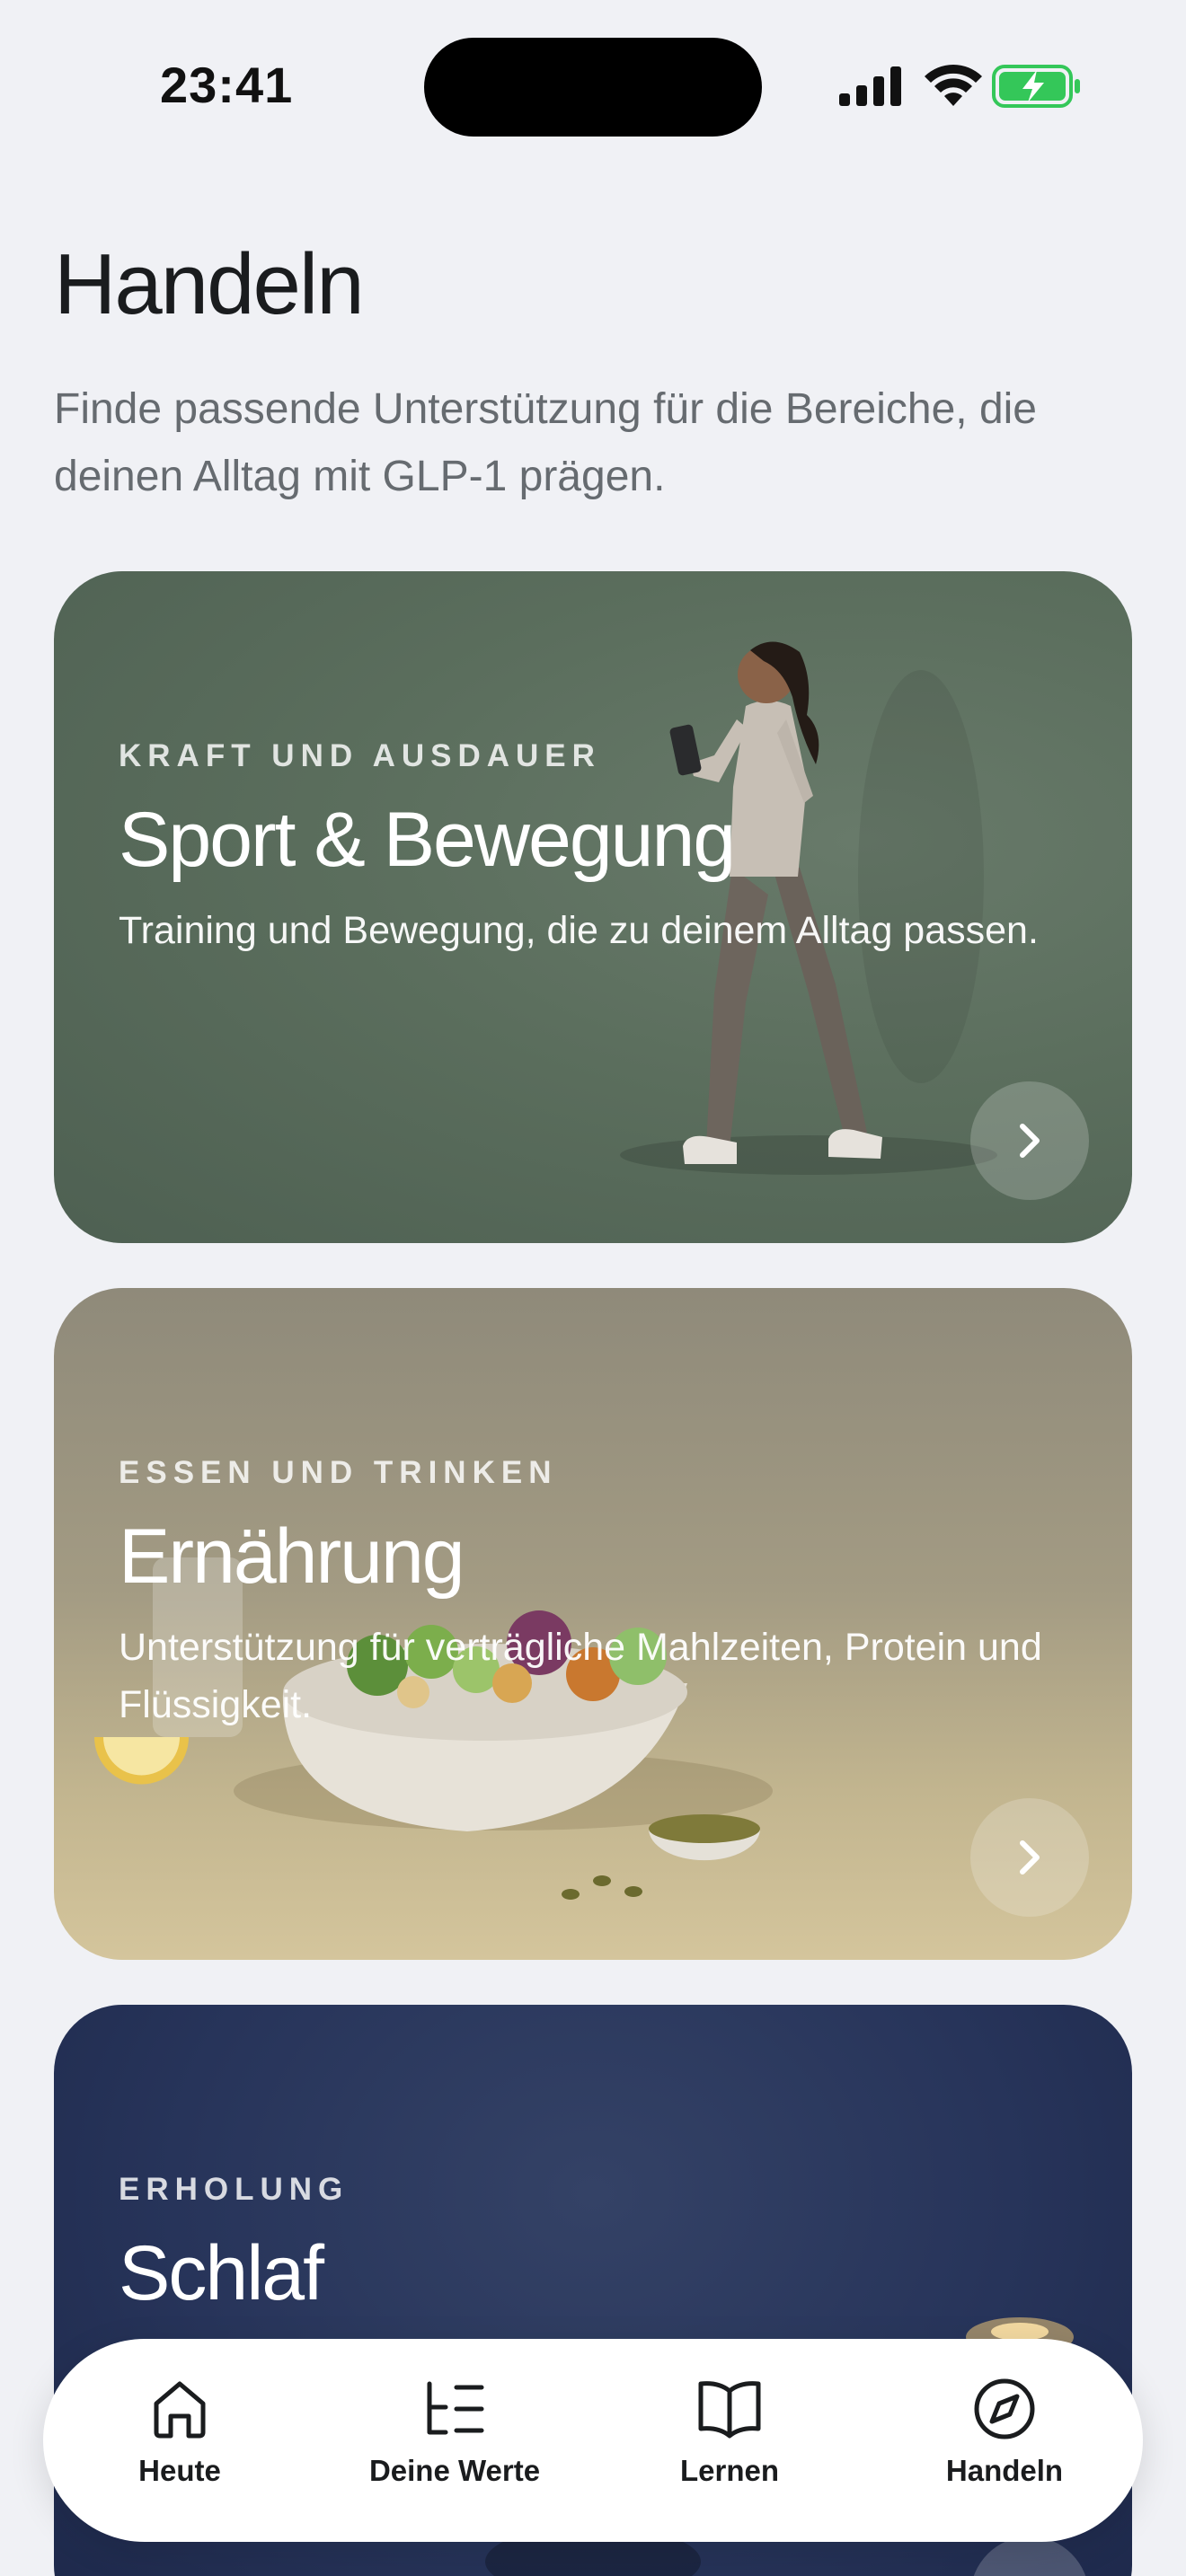 The height and width of the screenshot is (2576, 1186). What do you see at coordinates (1004, 2470) in the screenshot?
I see `tab-label: Handeln` at bounding box center [1004, 2470].